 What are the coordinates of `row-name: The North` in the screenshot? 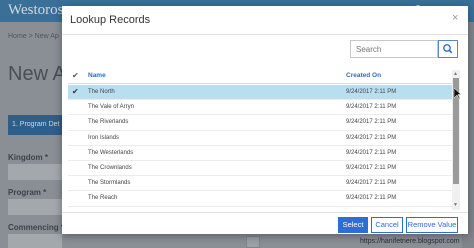 It's located at (101, 92).